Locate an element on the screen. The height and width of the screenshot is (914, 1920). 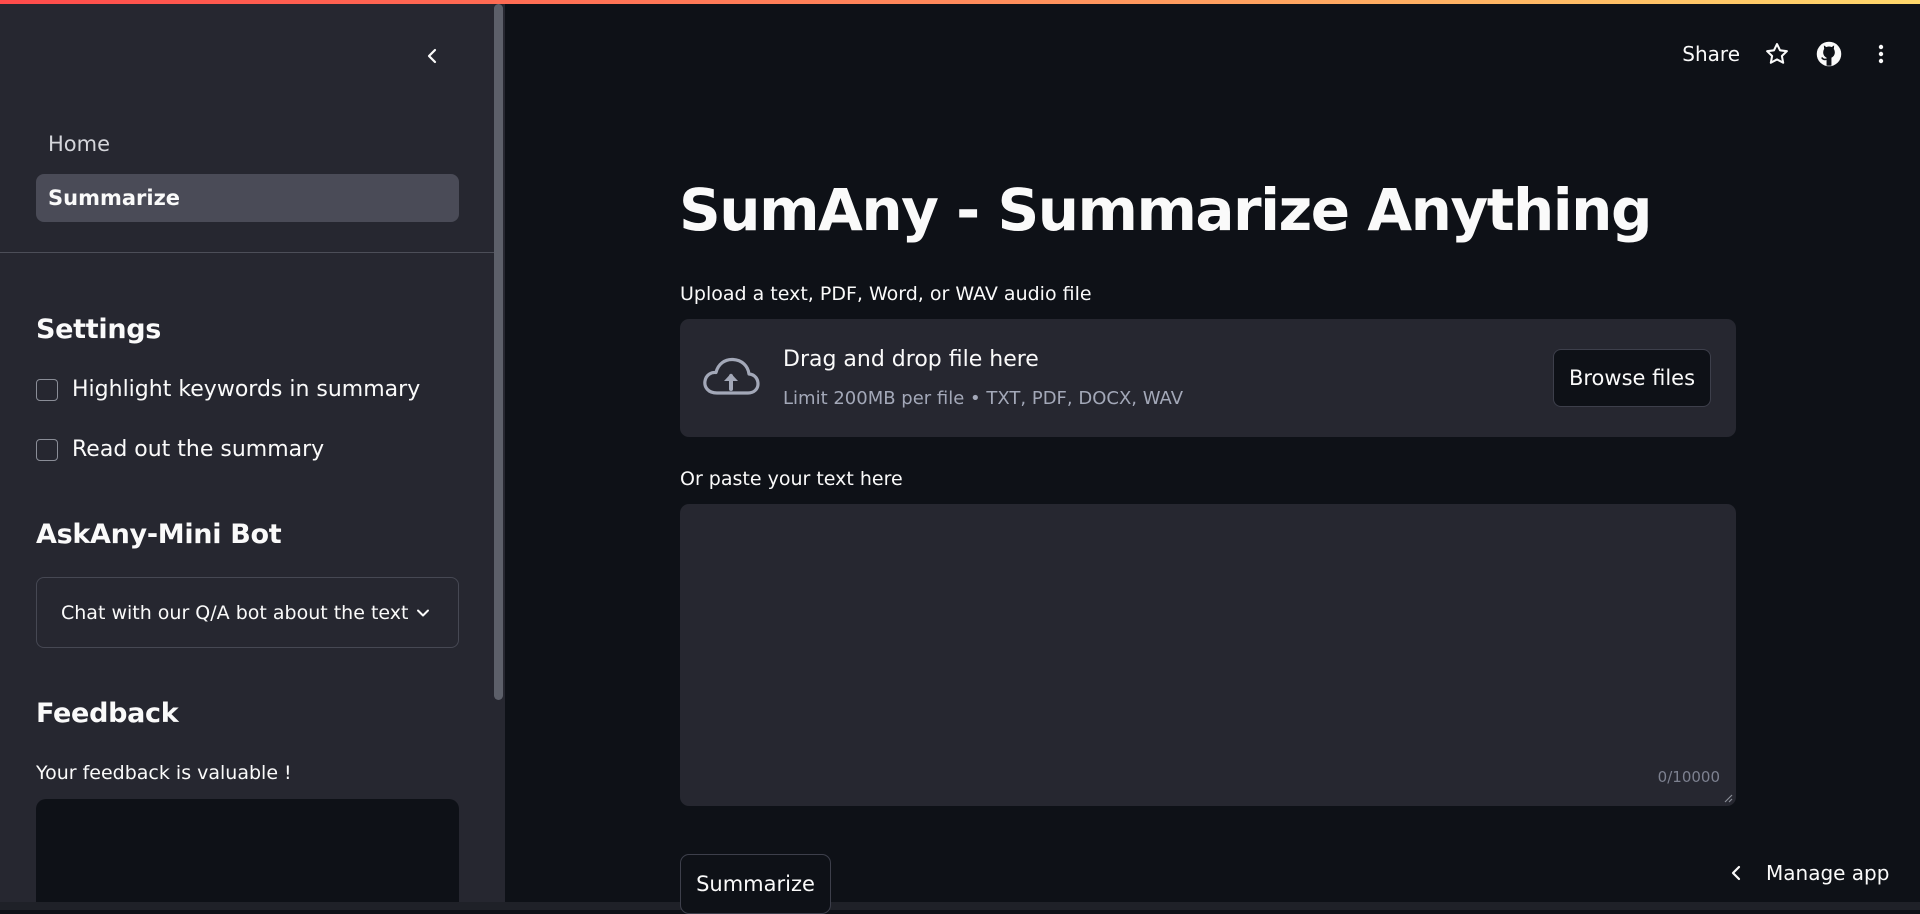
resize-handle-icon is located at coordinates (1728, 798).